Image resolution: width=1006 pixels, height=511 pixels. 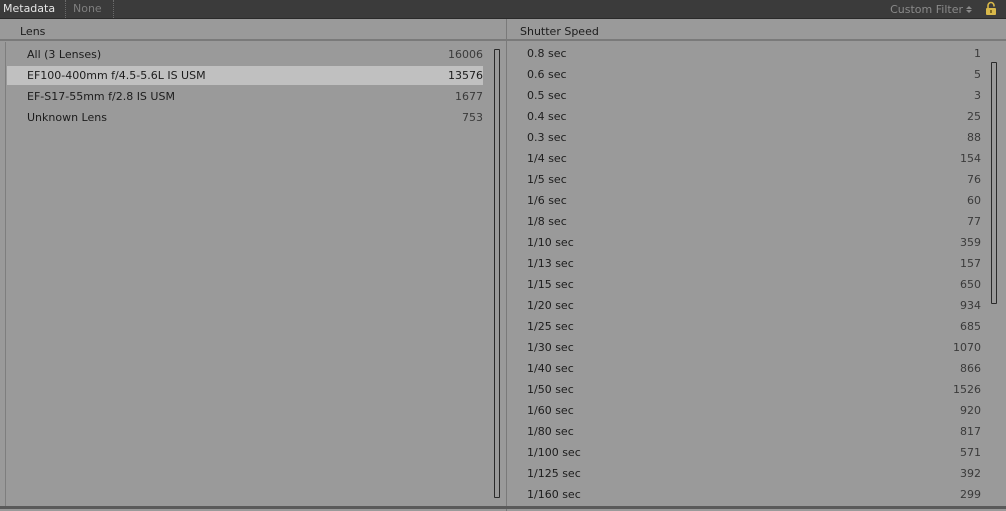 I want to click on shutter-speed-row-label: 0.6 sec, so click(x=547, y=74).